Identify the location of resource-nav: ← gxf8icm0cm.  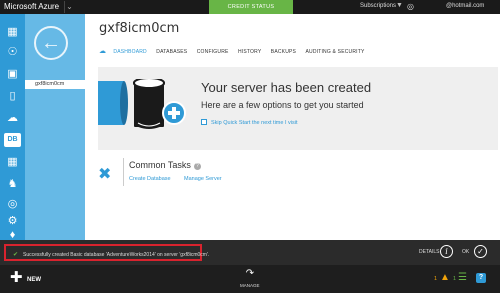
(55, 127).